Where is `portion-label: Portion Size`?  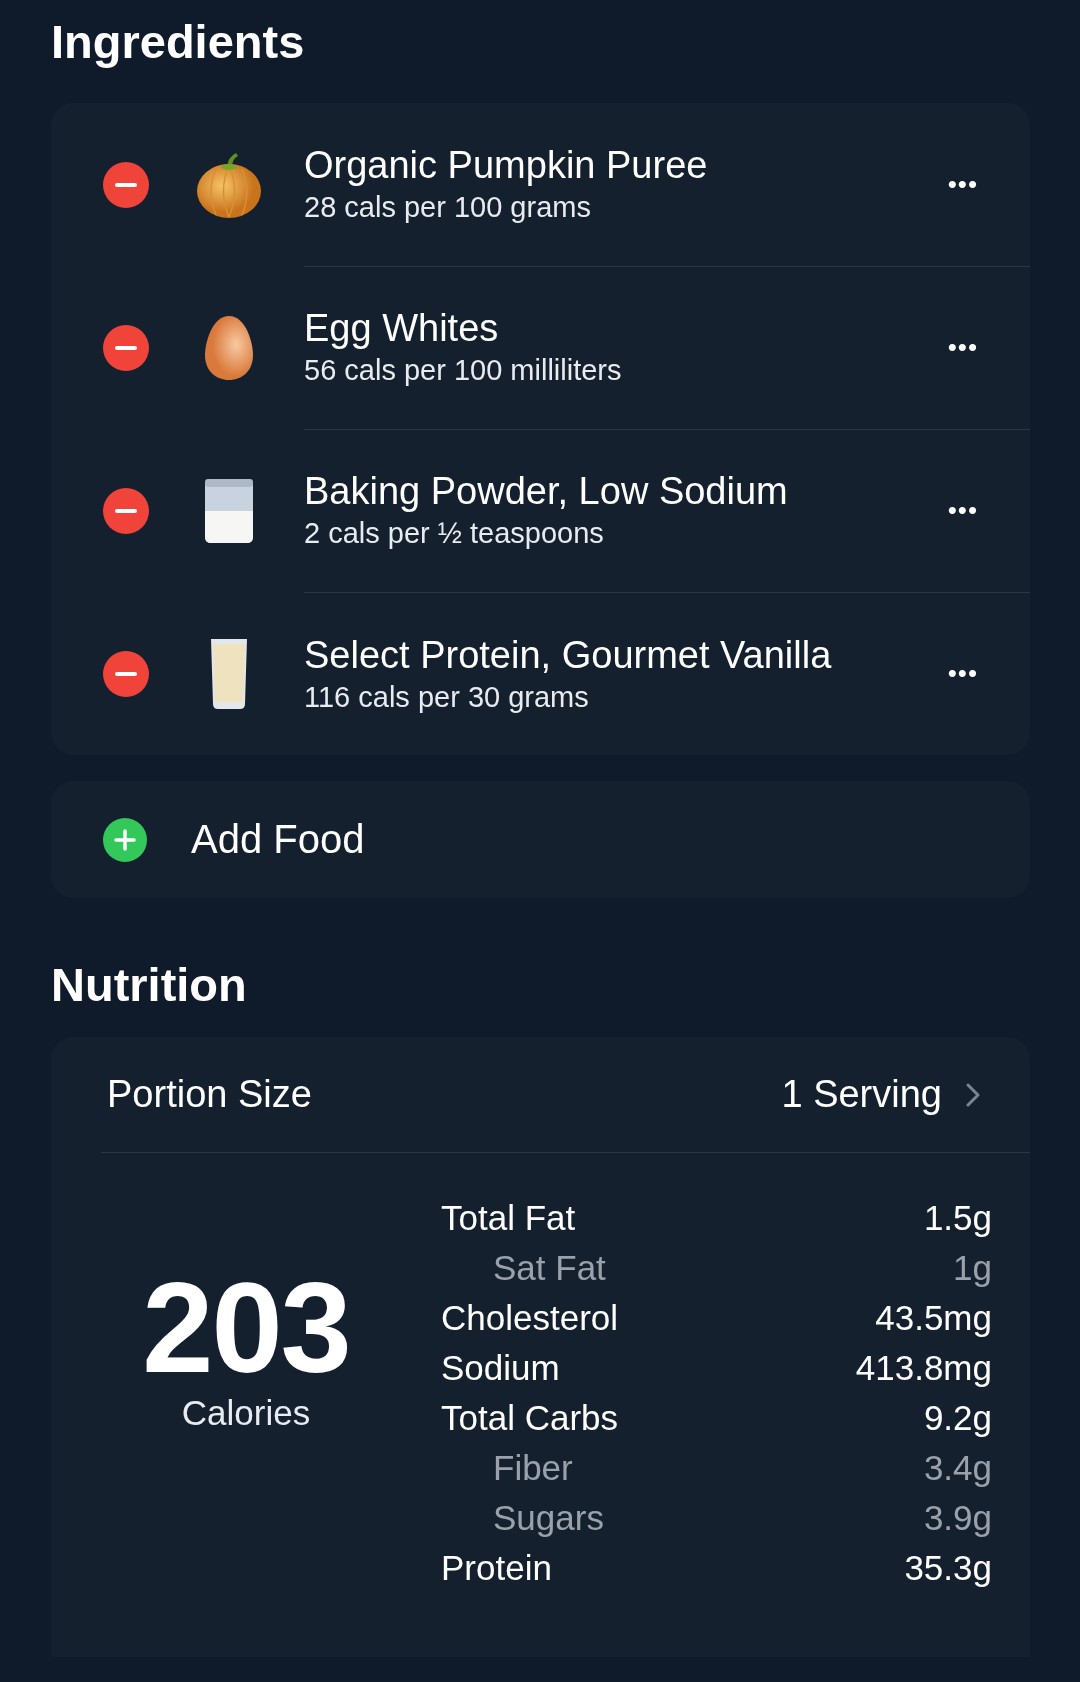 portion-label: Portion Size is located at coordinates (210, 1094).